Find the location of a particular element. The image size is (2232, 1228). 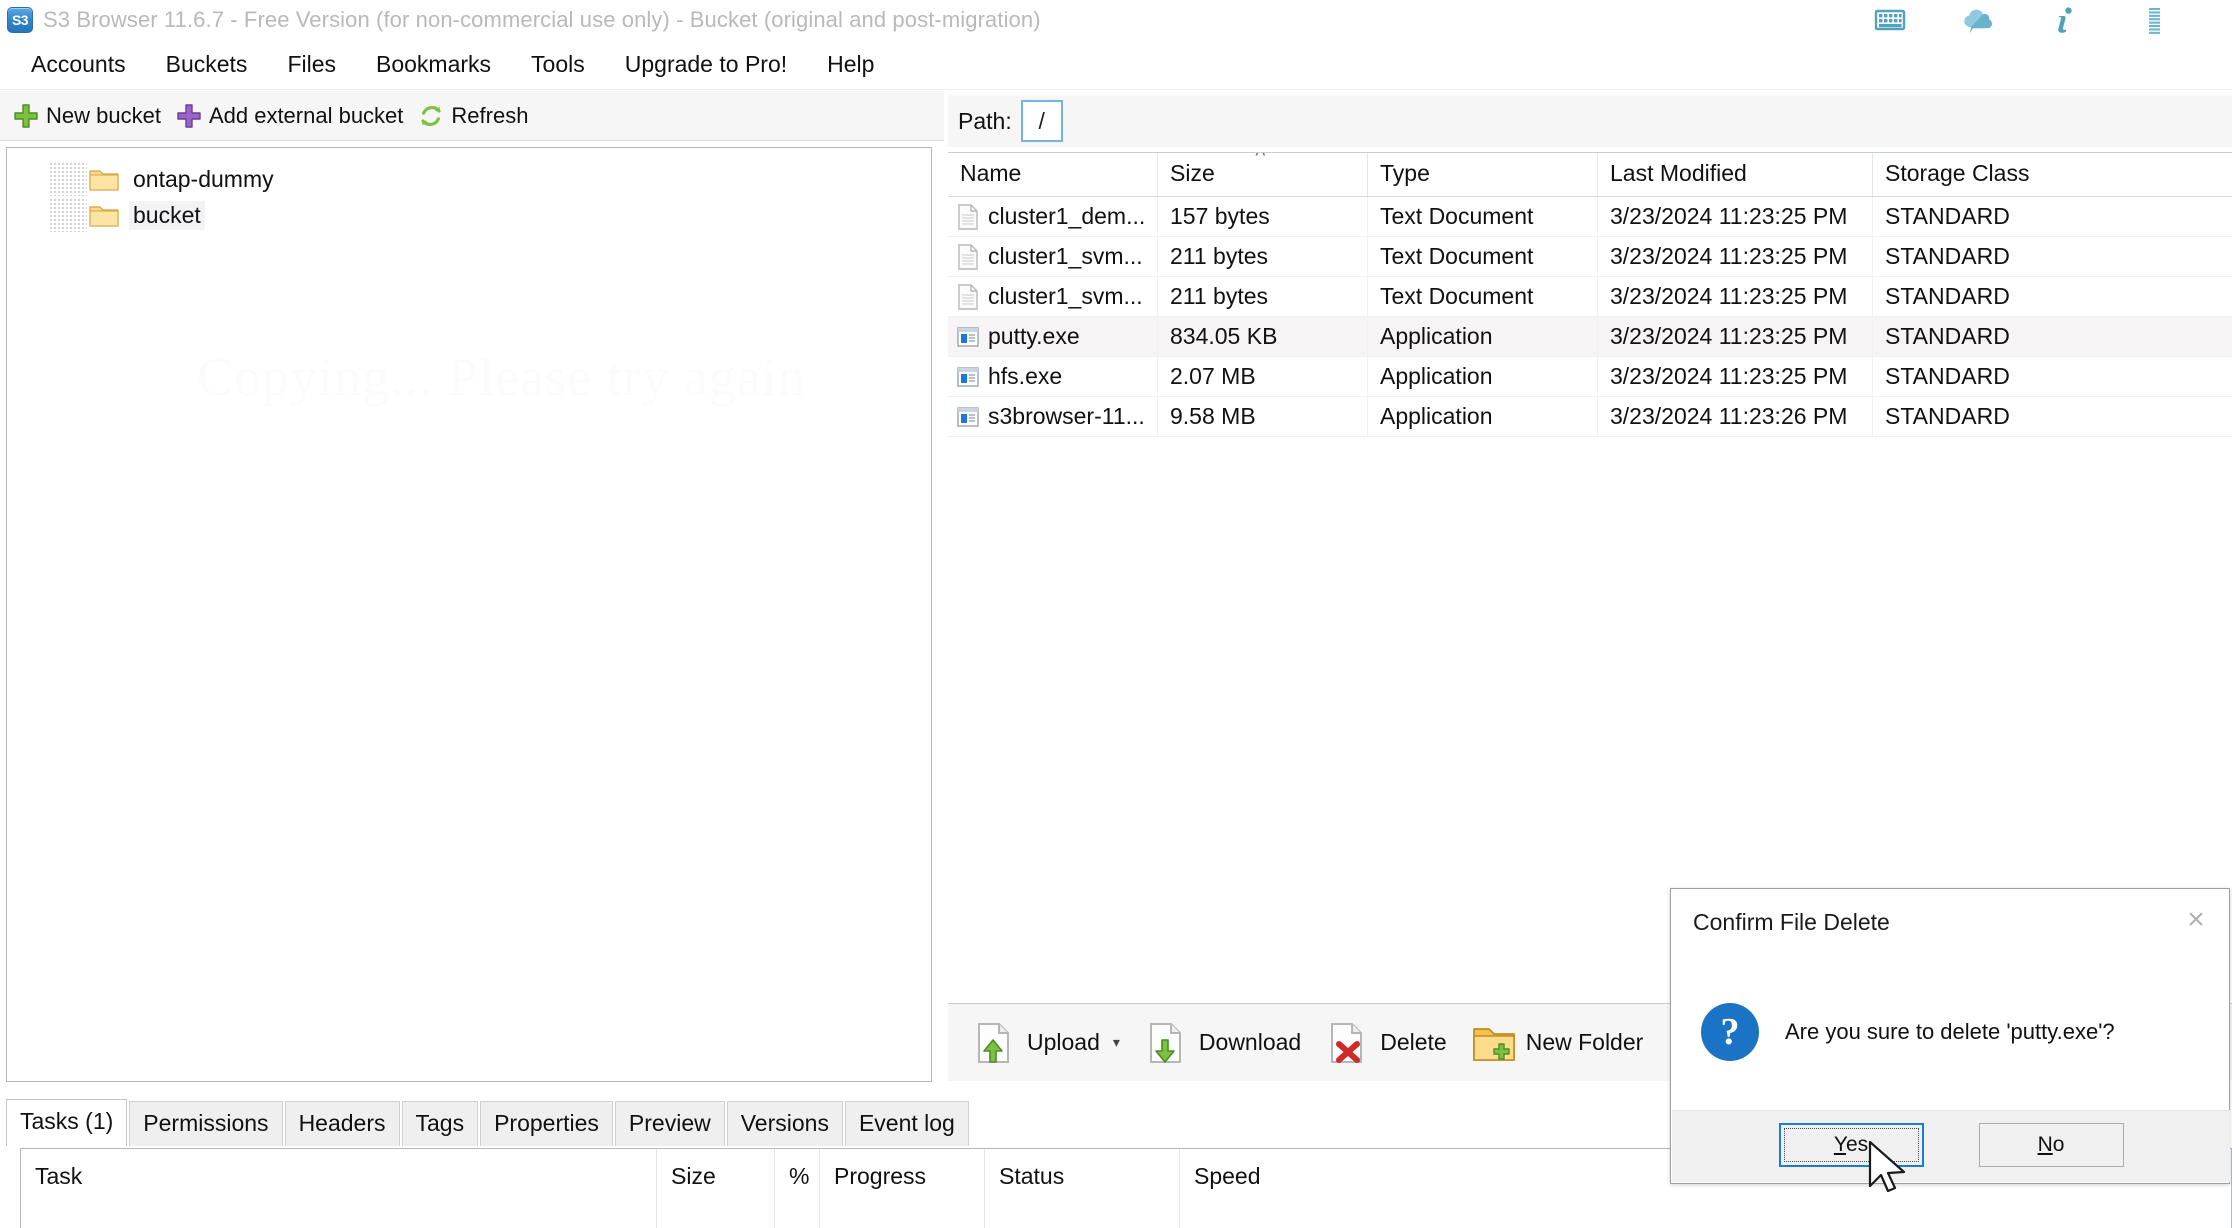

keyboard-icon is located at coordinates (1890, 20).